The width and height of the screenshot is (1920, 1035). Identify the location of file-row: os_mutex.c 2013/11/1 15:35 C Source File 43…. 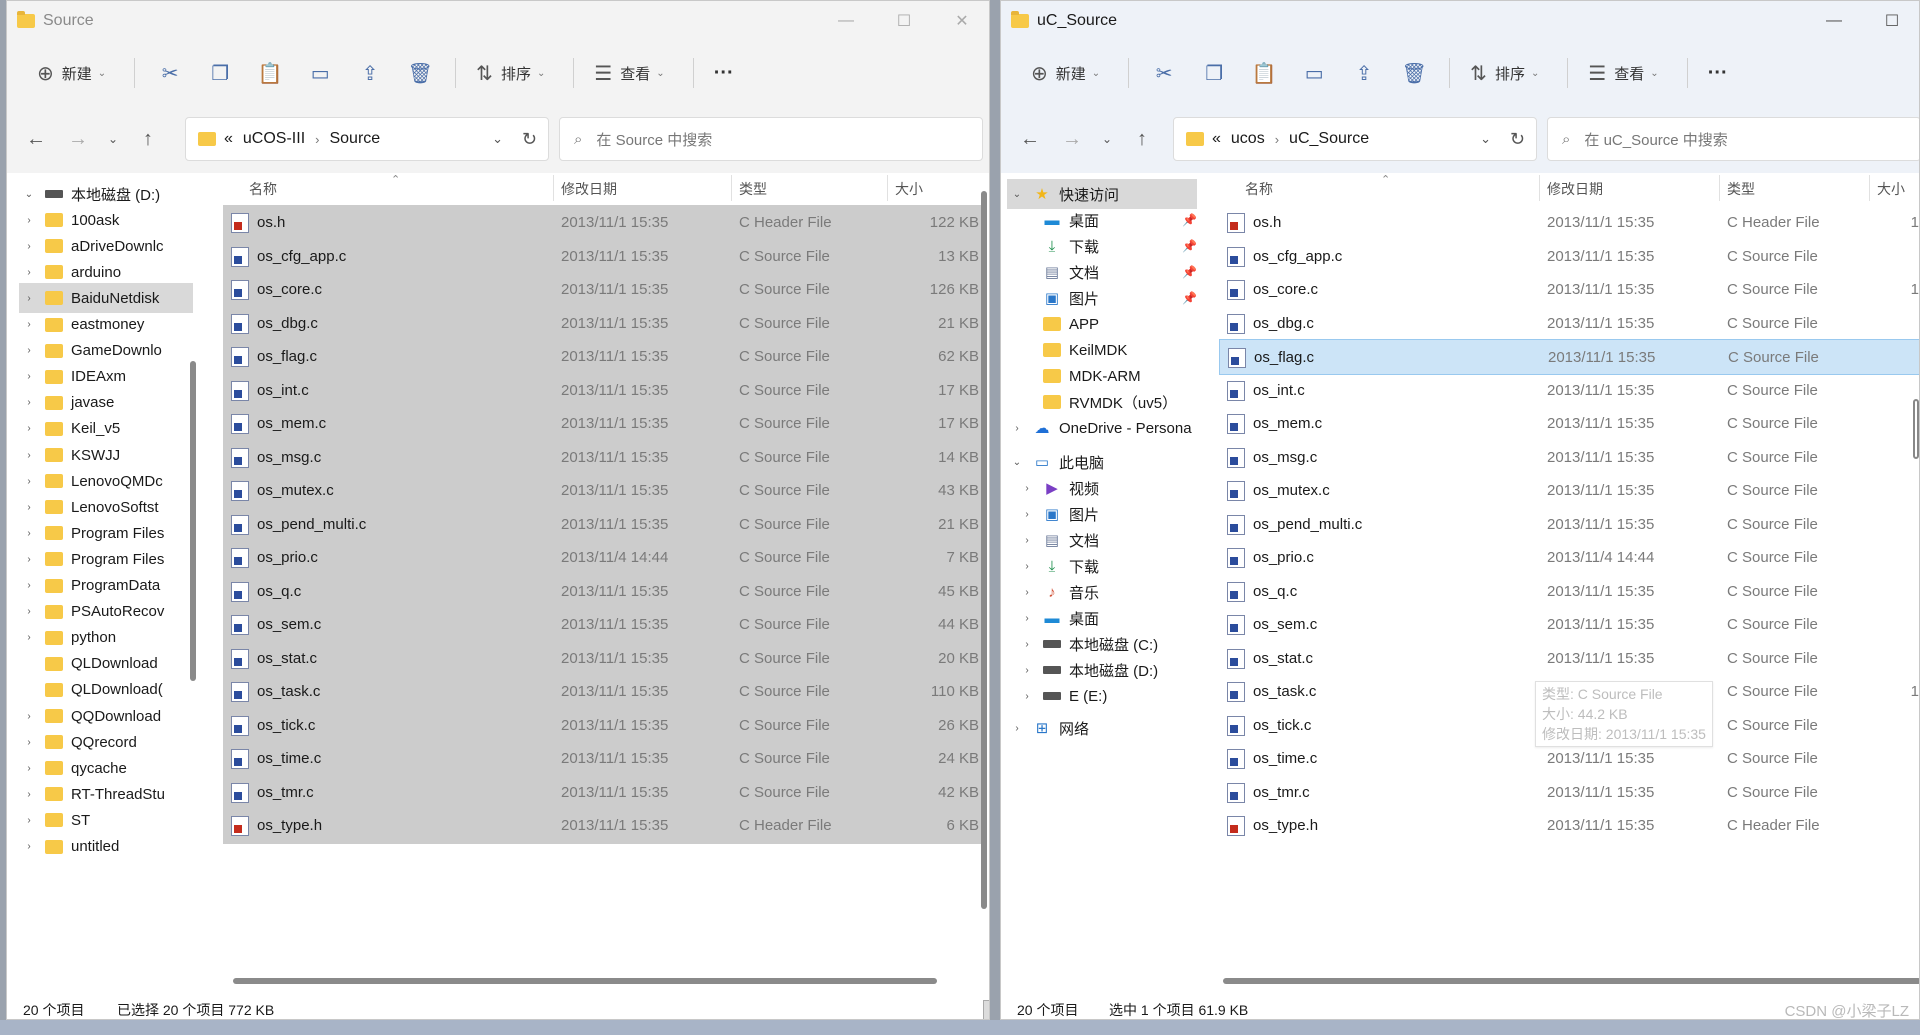
(604, 491).